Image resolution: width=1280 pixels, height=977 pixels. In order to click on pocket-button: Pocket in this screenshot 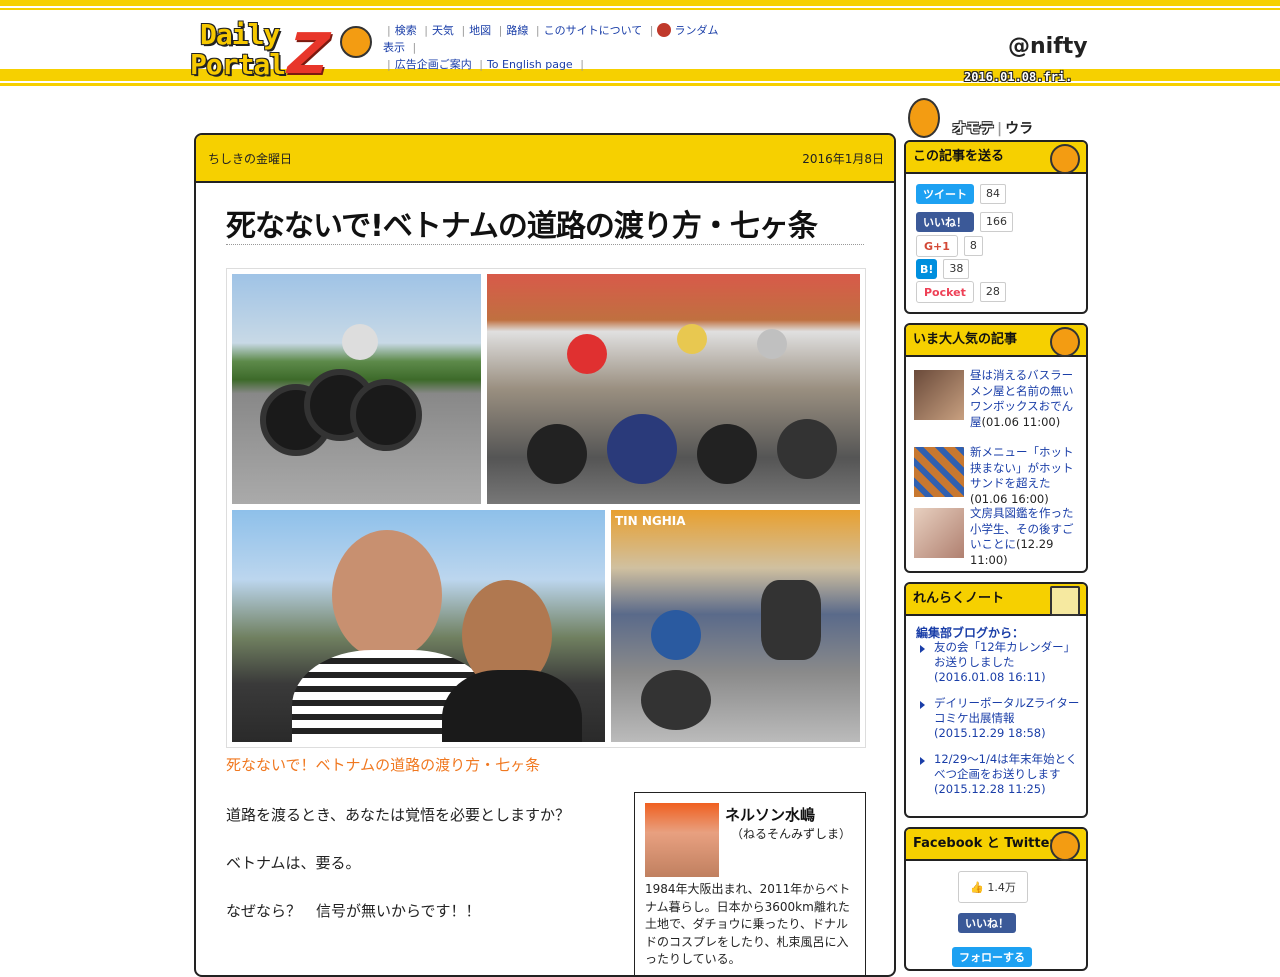, I will do `click(945, 292)`.